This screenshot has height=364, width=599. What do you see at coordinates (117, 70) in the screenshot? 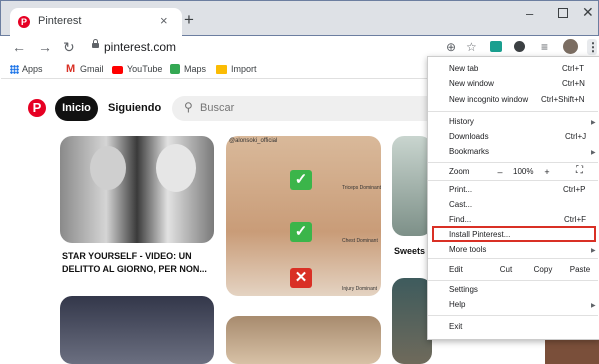
I see `youtube-icon` at bounding box center [117, 70].